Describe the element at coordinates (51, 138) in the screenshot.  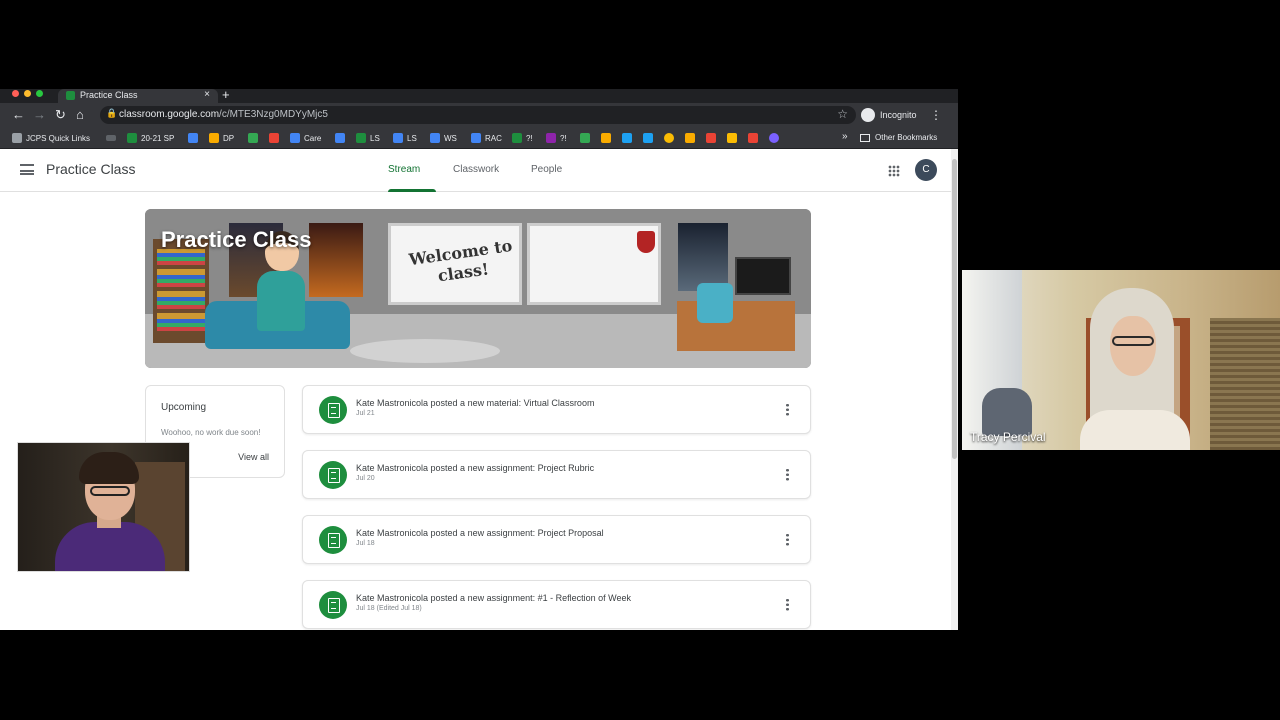
I see `bookmark-item: JCPS Quick Links` at that location.